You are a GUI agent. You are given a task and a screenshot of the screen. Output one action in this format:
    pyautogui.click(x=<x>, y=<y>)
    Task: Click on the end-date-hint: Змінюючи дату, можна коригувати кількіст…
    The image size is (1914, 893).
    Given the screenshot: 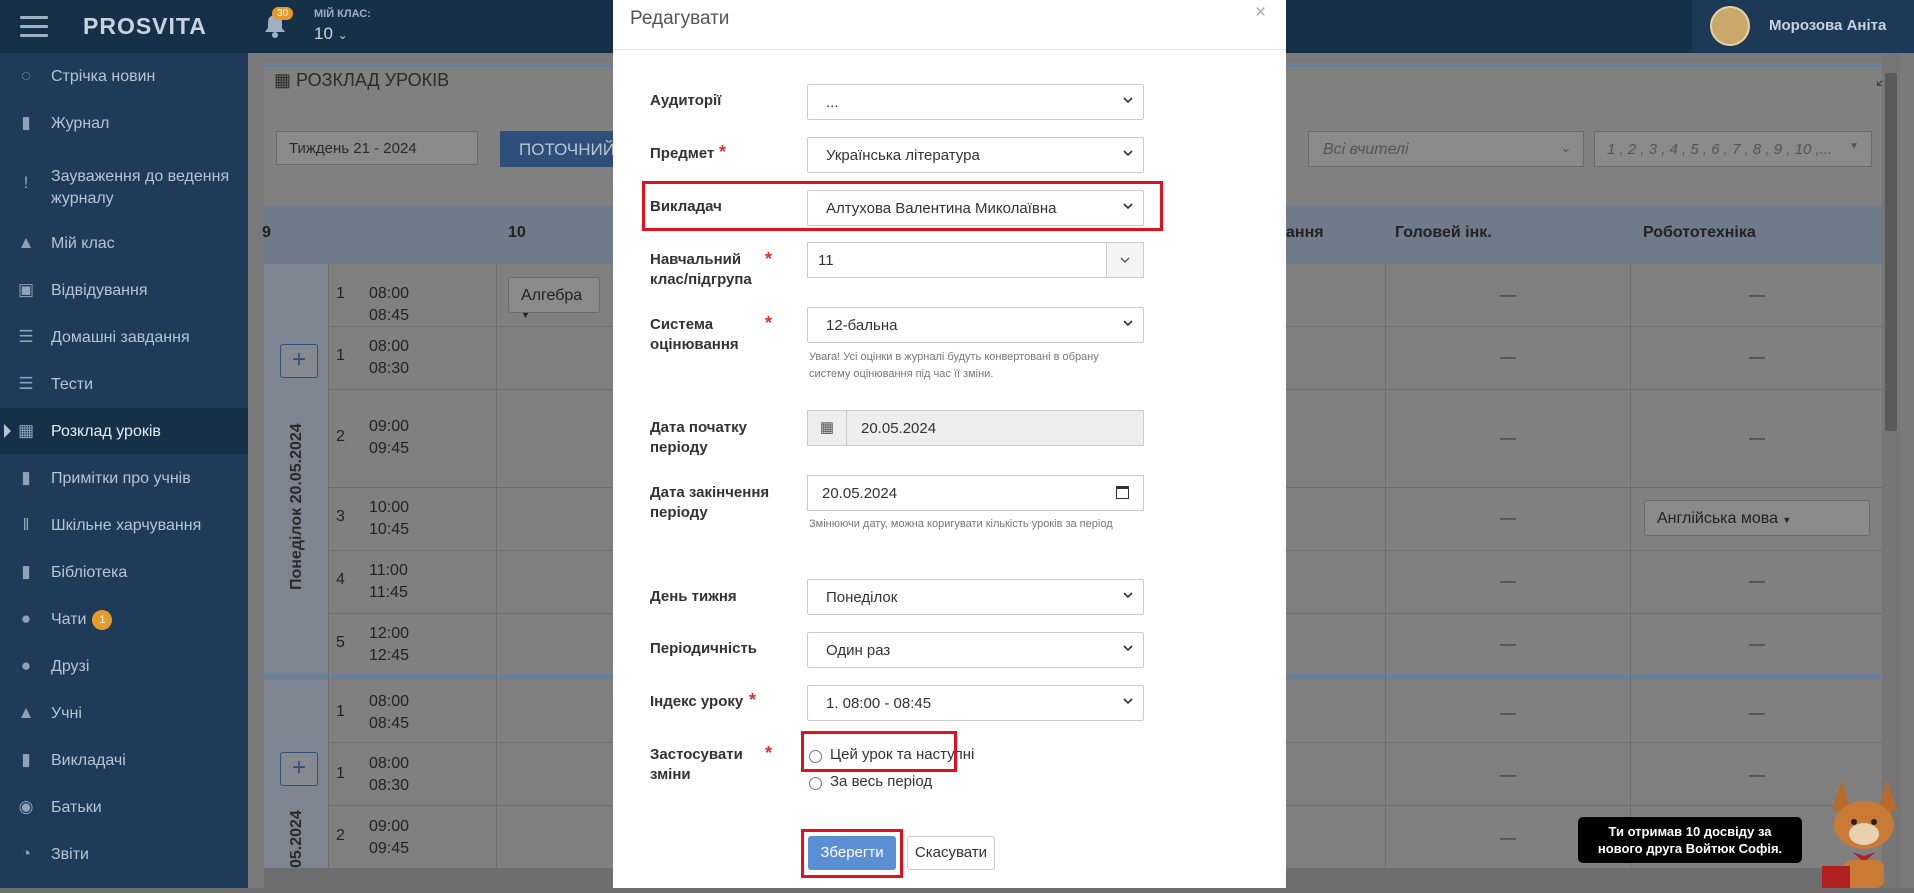 What is the action you would take?
    pyautogui.click(x=961, y=524)
    